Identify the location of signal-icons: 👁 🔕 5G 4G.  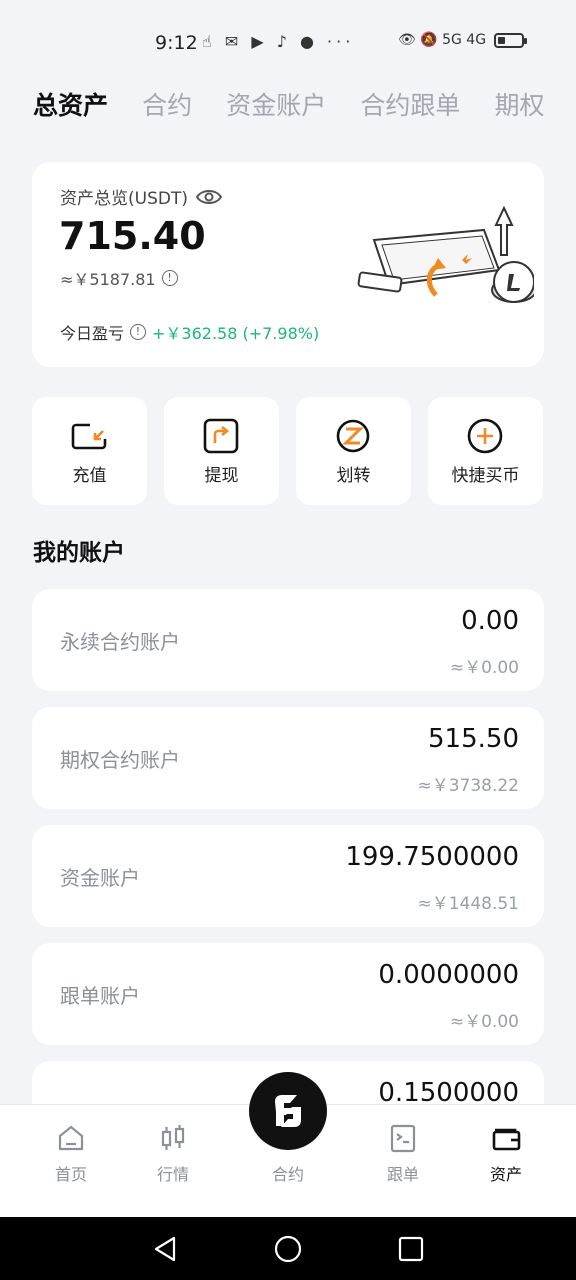
(442, 40).